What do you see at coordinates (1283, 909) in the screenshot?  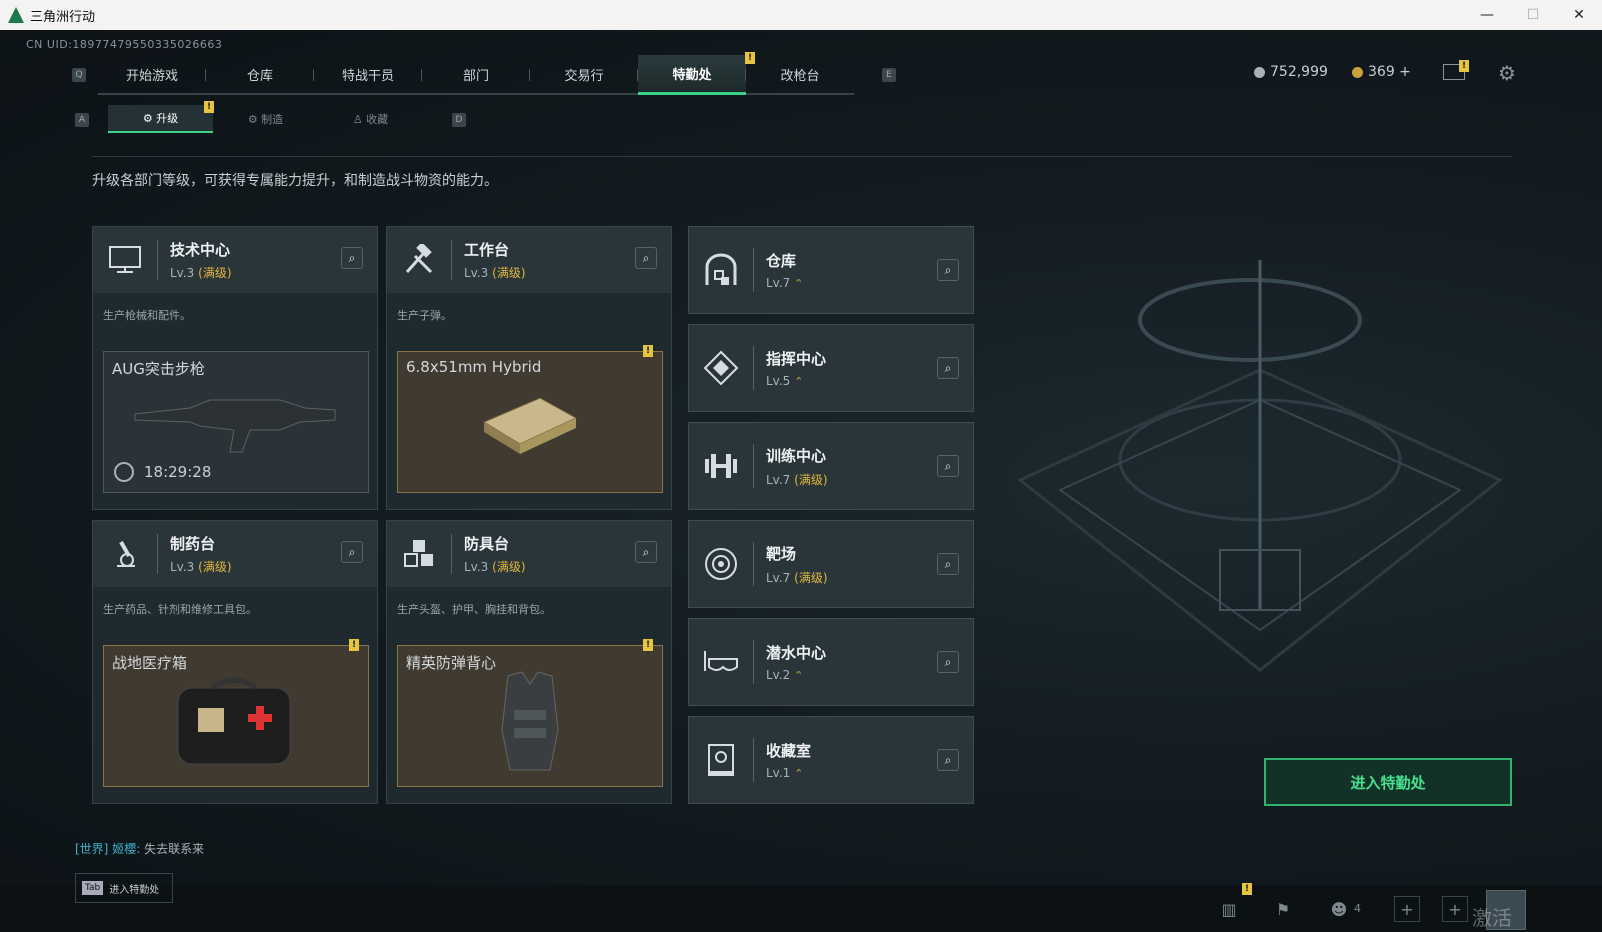 I see `flag-icon: ⚑` at bounding box center [1283, 909].